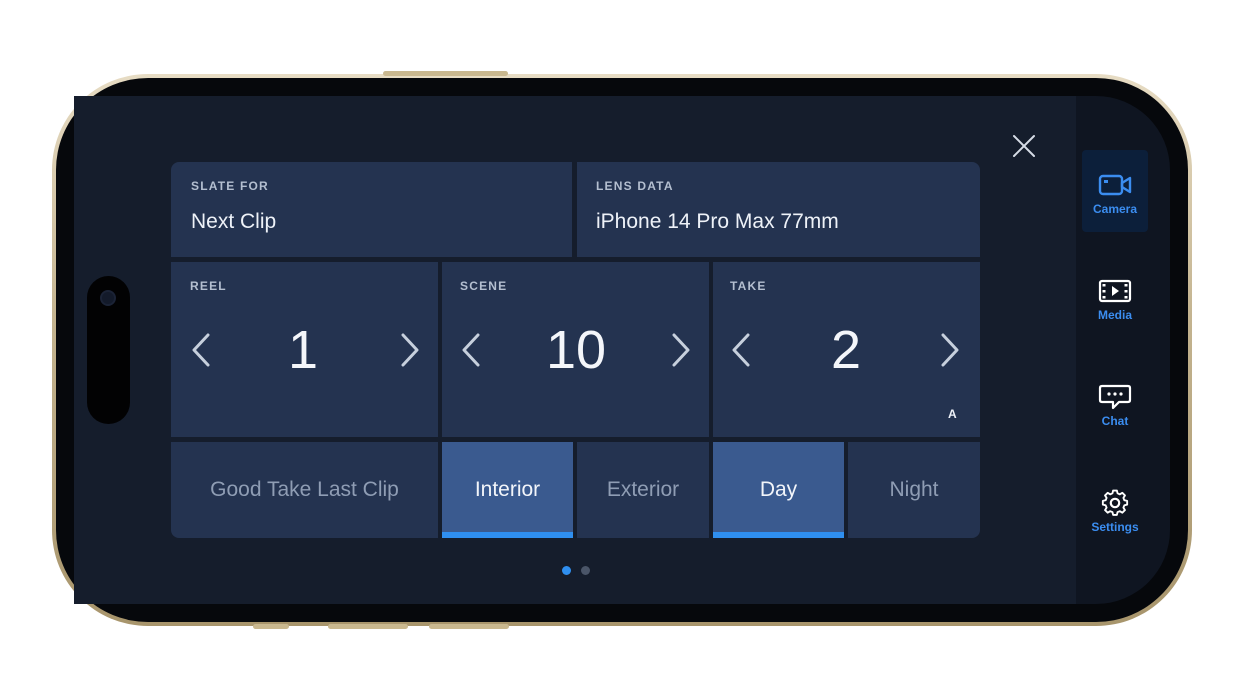  I want to click on sidebar-item-label: Media, so click(1114, 315).